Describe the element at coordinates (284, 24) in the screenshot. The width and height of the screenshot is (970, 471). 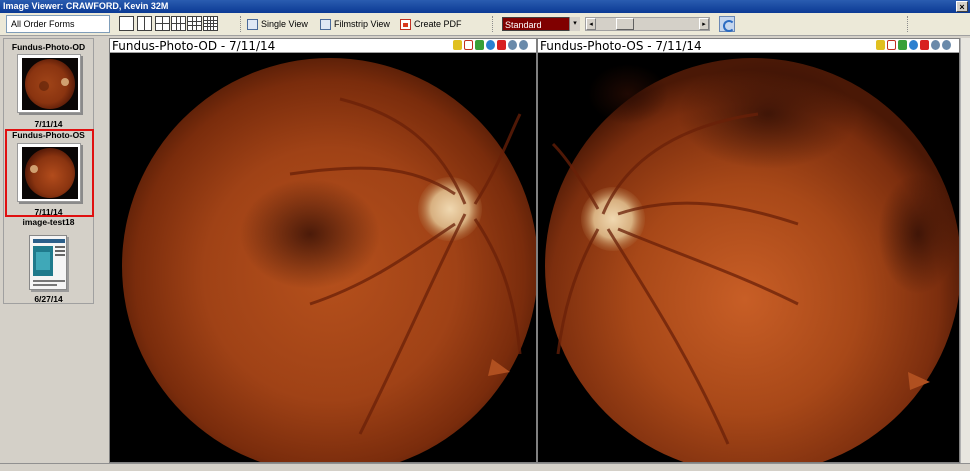
I see `single-view-label: Single View` at that location.